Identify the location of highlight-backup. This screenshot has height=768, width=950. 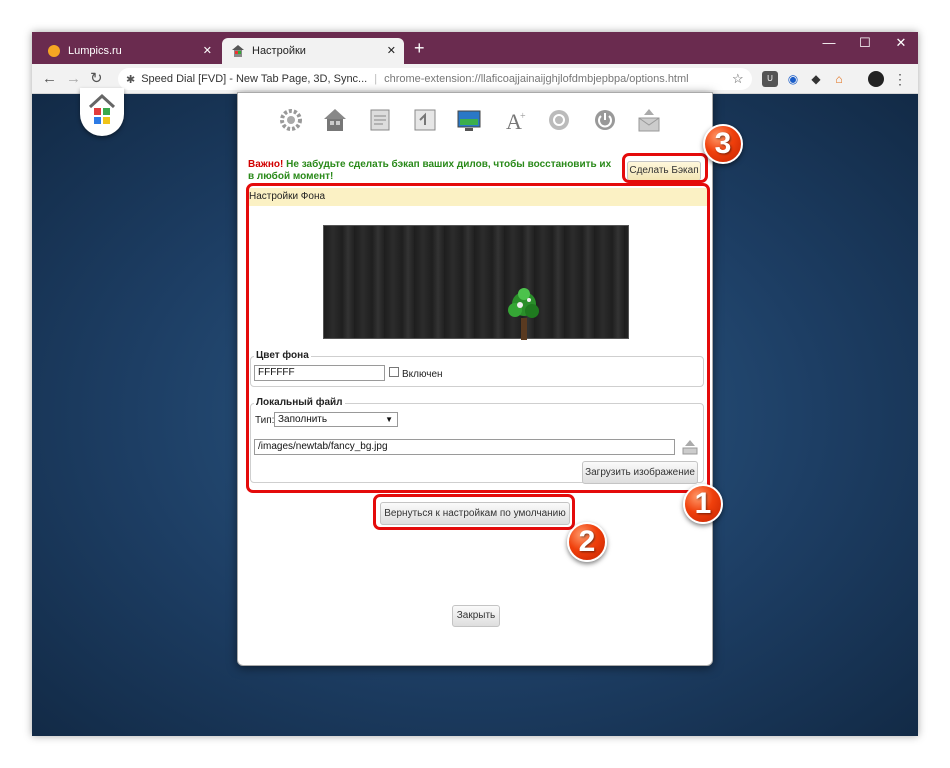
(665, 168).